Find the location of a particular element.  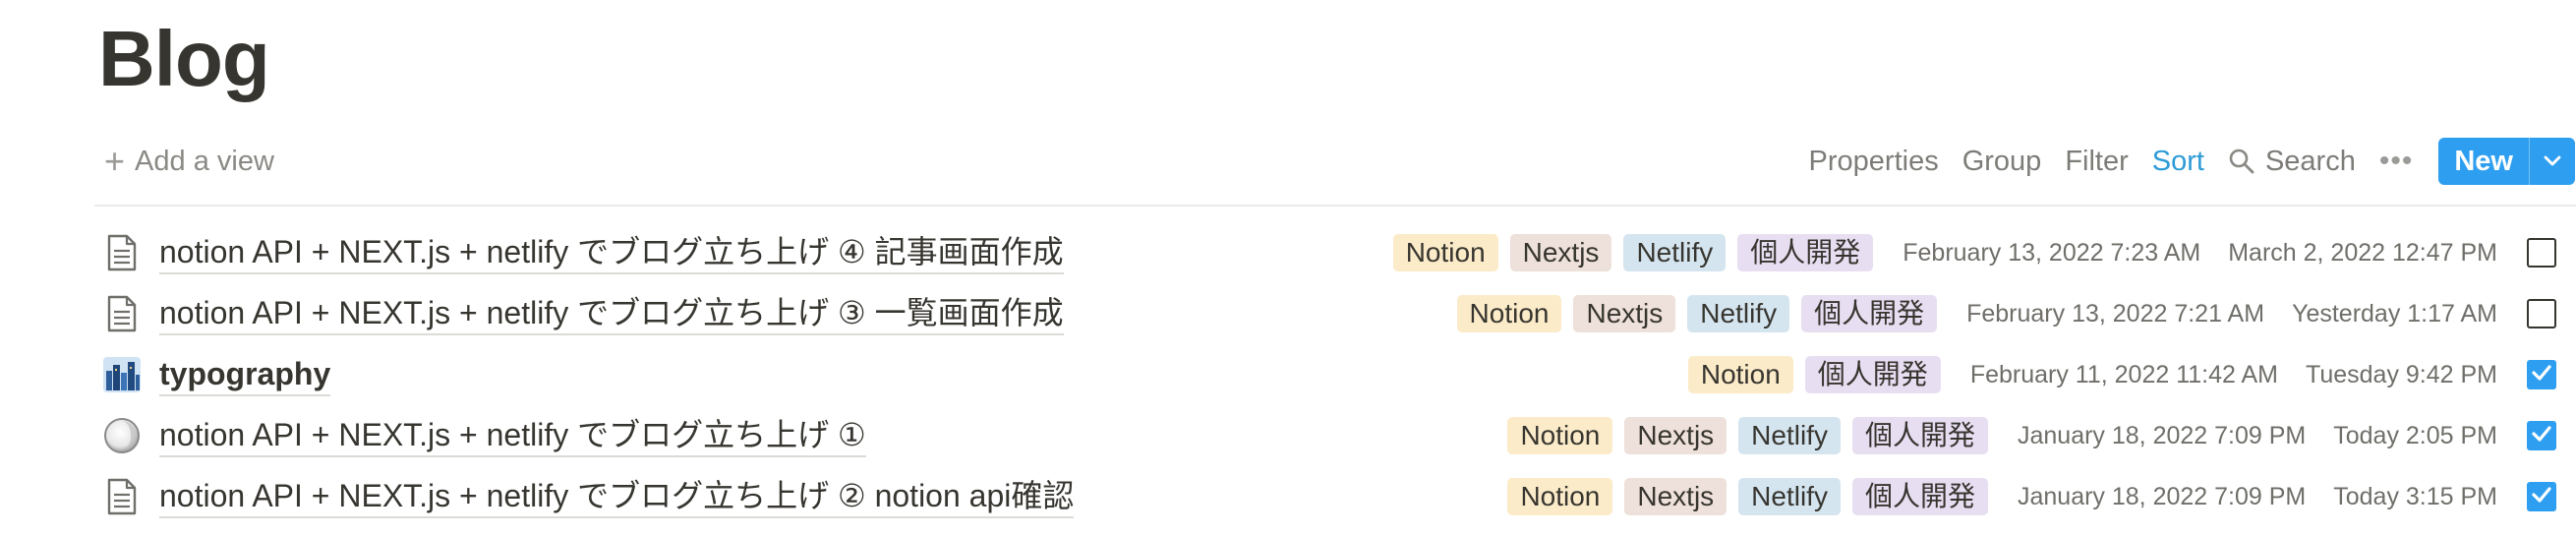

row-title-cell: typography is located at coordinates (216, 374).